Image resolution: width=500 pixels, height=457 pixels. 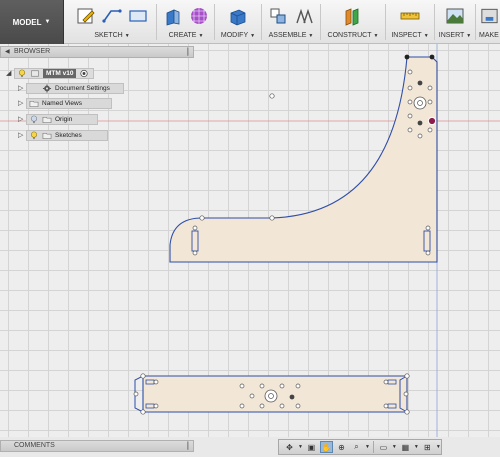 I want to click on joint-icon, so click(x=304, y=16).